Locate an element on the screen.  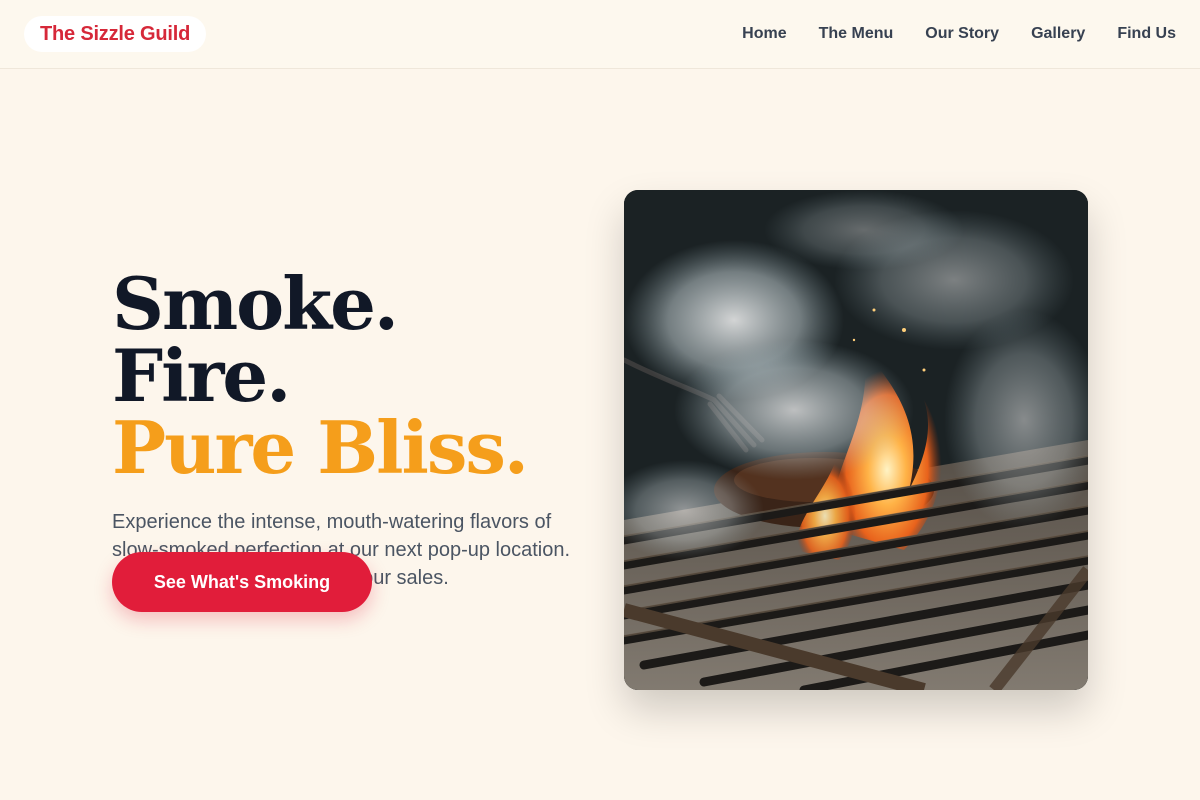
main-nav: Home The Menu Our Story Gallery Find Us is located at coordinates (959, 34).